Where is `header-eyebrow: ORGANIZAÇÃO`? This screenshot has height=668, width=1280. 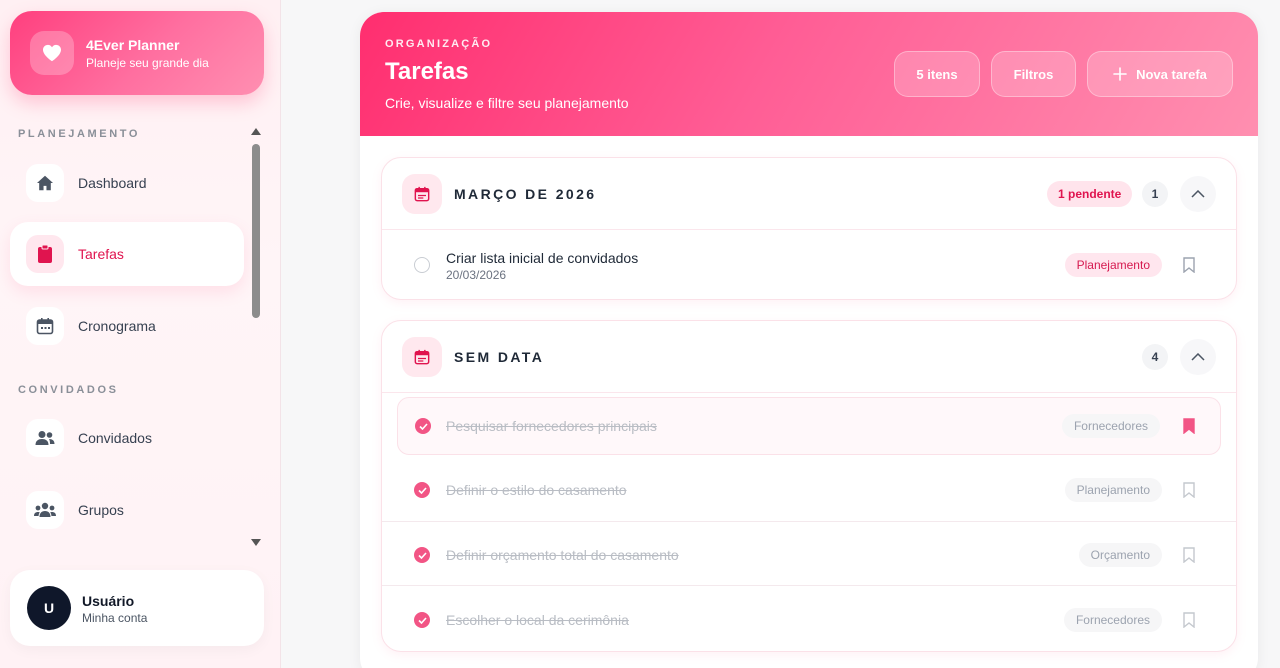 header-eyebrow: ORGANIZAÇÃO is located at coordinates (439, 44).